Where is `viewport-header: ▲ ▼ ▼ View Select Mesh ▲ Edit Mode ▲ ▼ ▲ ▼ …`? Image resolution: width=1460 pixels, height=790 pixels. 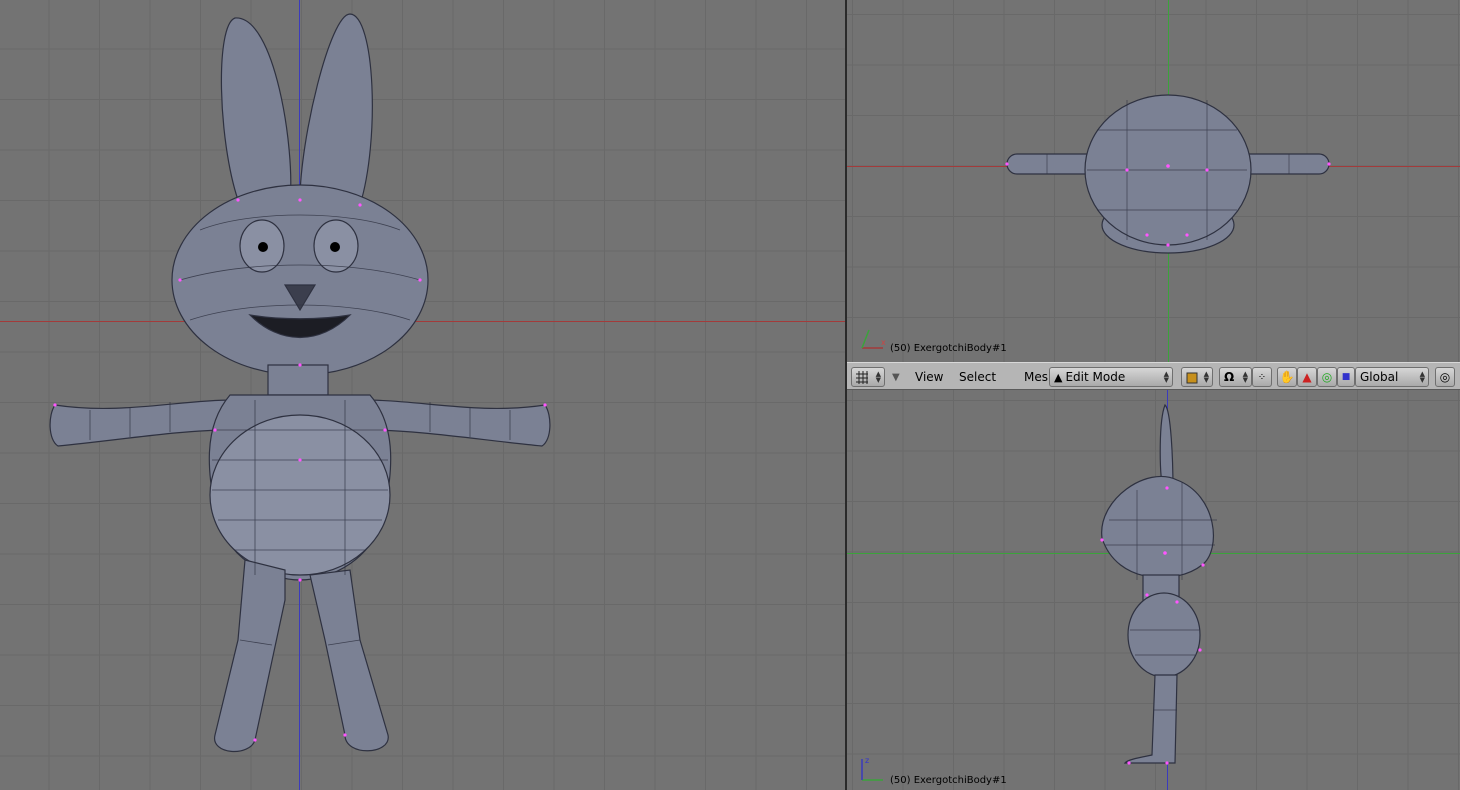
viewport-header: ▲ ▼ ▼ View Select Mesh ▲ Edit Mode ▲ ▼ ▲ ▼ … is located at coordinates (1153, 376).